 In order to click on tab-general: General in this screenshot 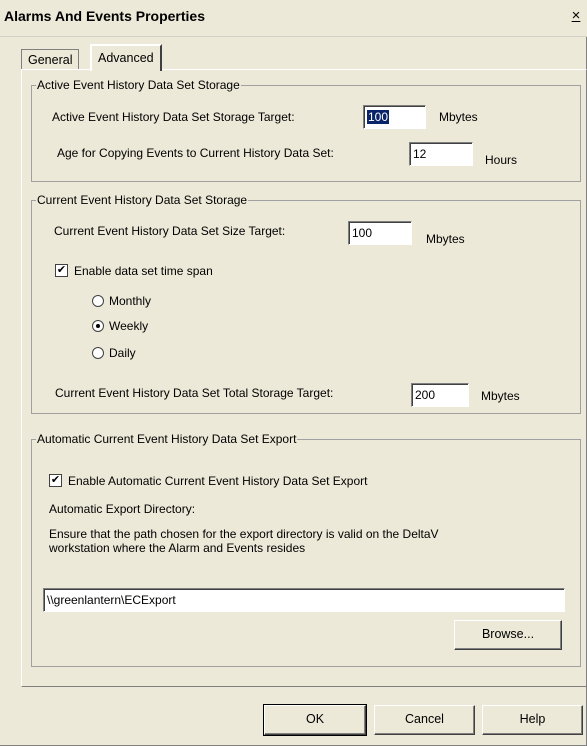, I will do `click(50, 59)`.